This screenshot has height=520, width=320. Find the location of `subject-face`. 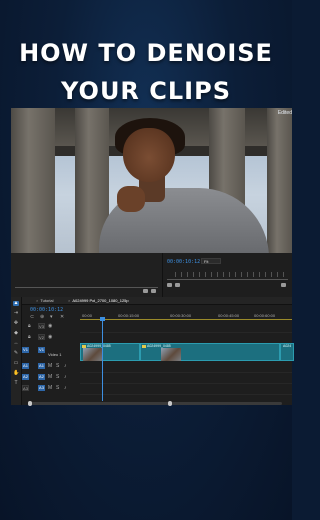

subject-face is located at coordinates (149, 155).